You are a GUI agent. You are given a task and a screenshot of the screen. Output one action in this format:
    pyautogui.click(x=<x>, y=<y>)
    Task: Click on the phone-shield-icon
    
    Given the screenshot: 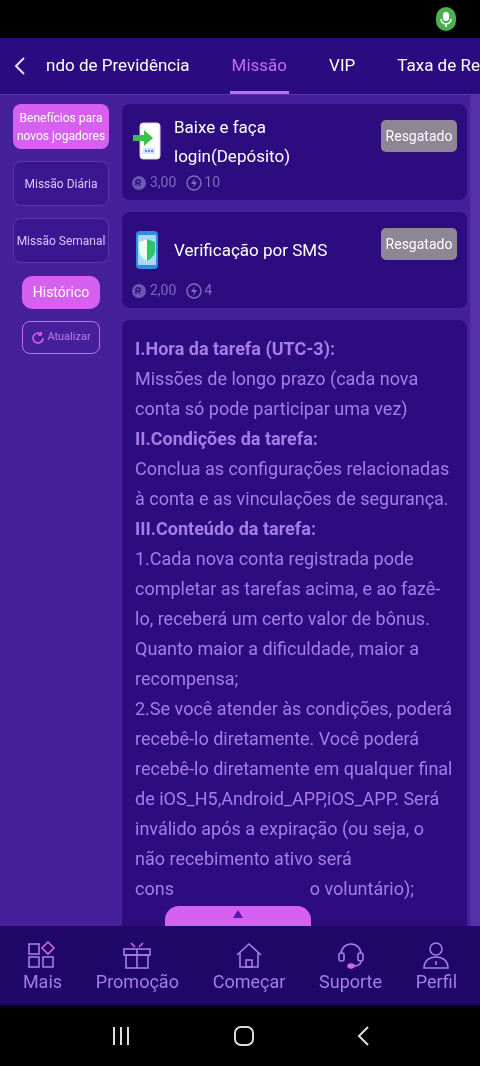 What is the action you would take?
    pyautogui.click(x=147, y=250)
    